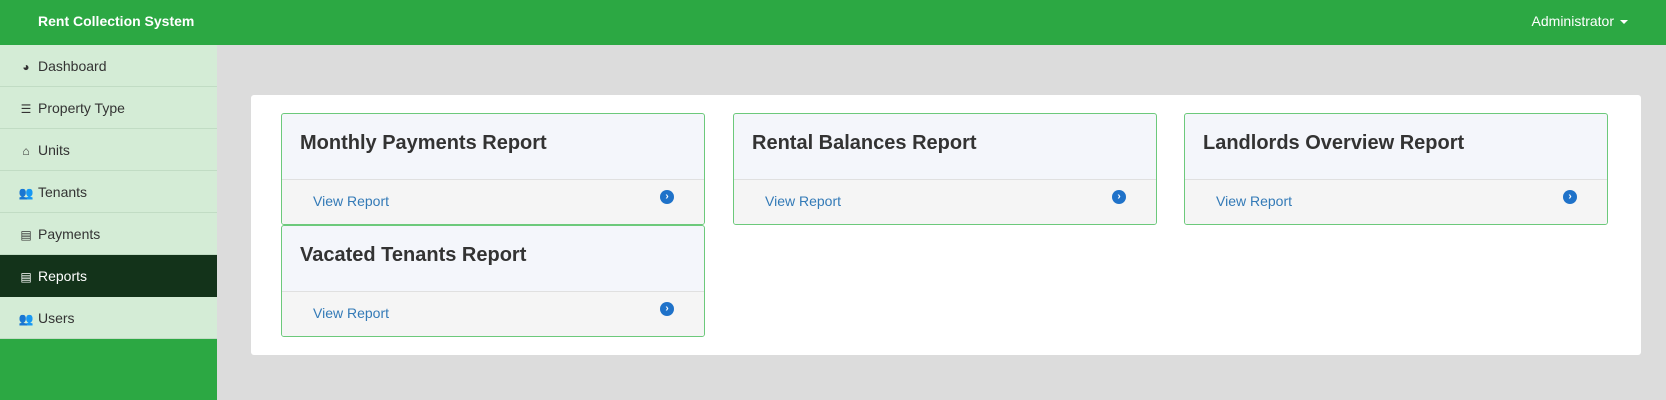  I want to click on report-card-title: Rental Balances Report, so click(945, 147).